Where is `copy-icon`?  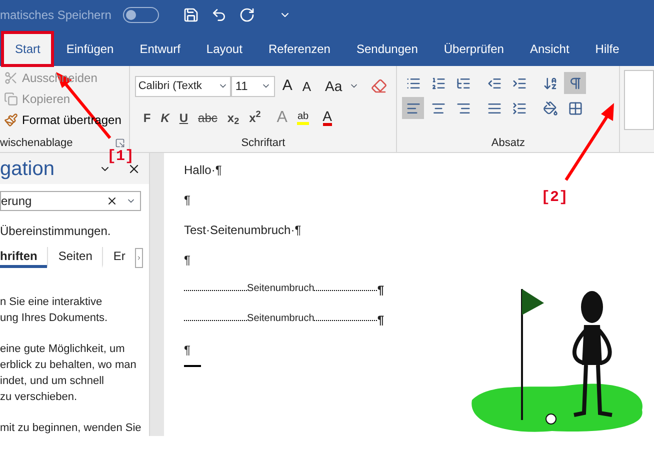
copy-icon is located at coordinates (11, 99).